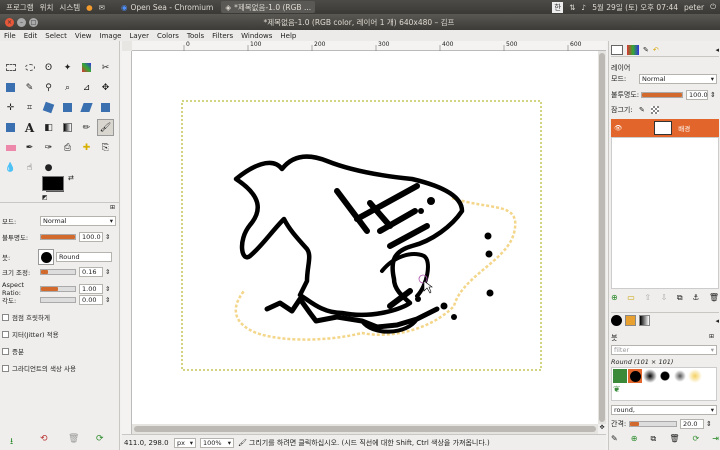  Describe the element at coordinates (616, 320) in the screenshot. I see `brushes-tab-icon` at that location.